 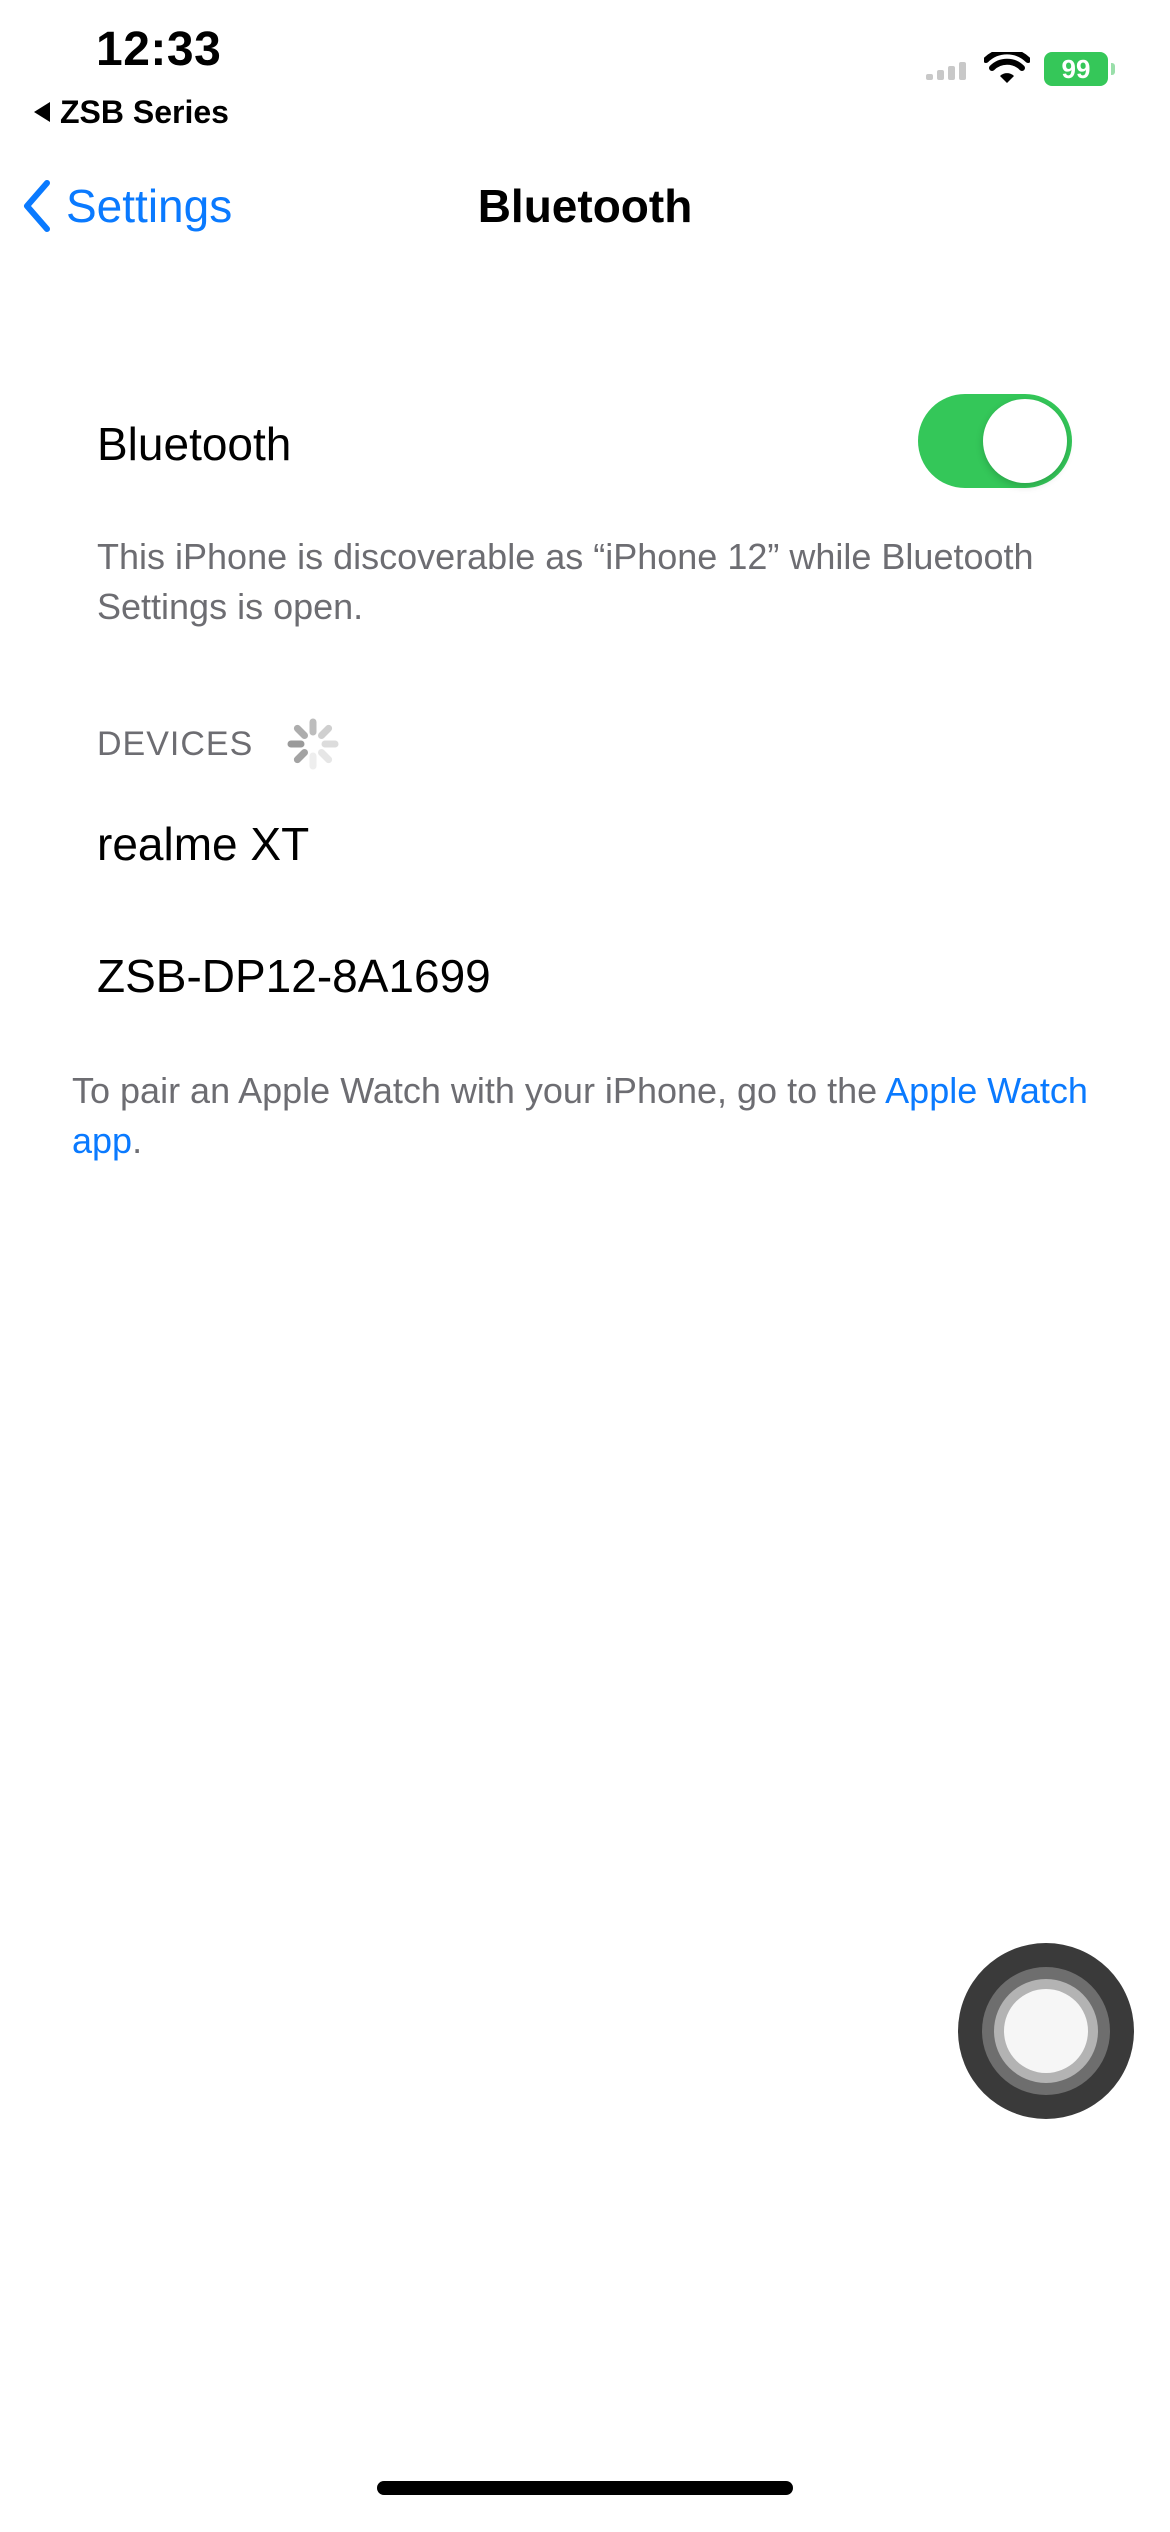 I want to click on bluetooth-label: Bluetooth, so click(x=194, y=444).